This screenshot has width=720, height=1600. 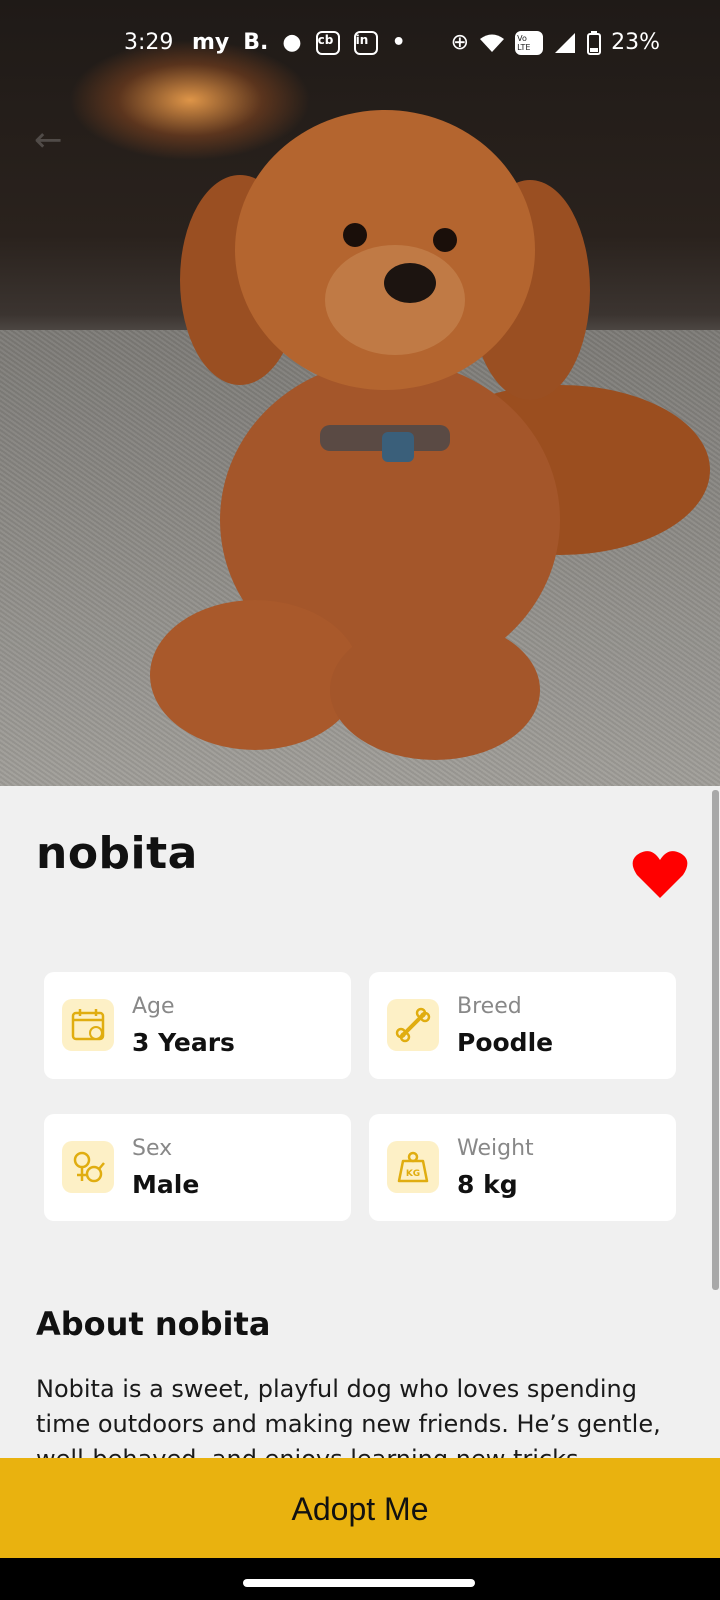 I want to click on favorite-heart-icon, so click(x=660, y=875).